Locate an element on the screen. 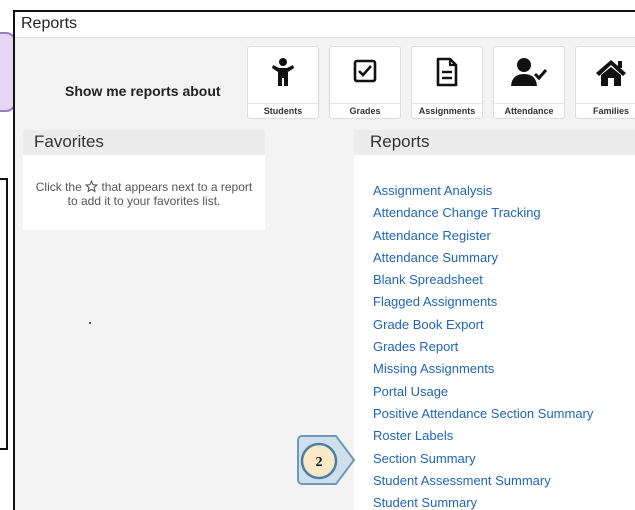  home-icon is located at coordinates (611, 73).